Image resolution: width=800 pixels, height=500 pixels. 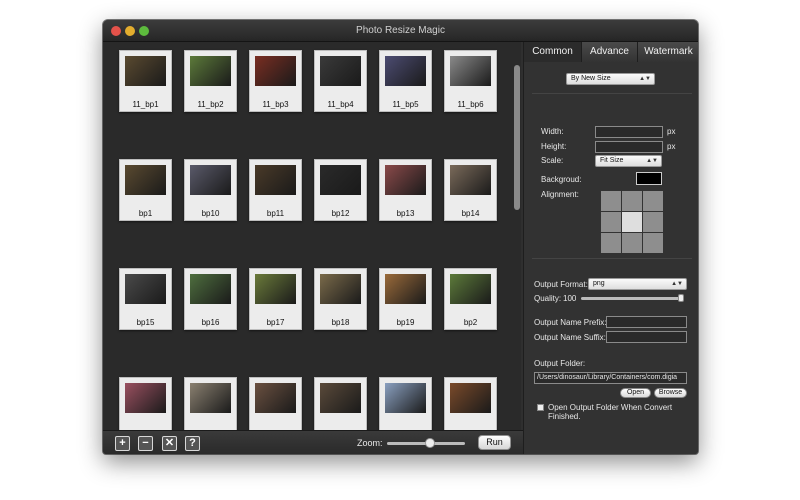 What do you see at coordinates (517, 137) in the screenshot?
I see `gallery-scrollbar` at bounding box center [517, 137].